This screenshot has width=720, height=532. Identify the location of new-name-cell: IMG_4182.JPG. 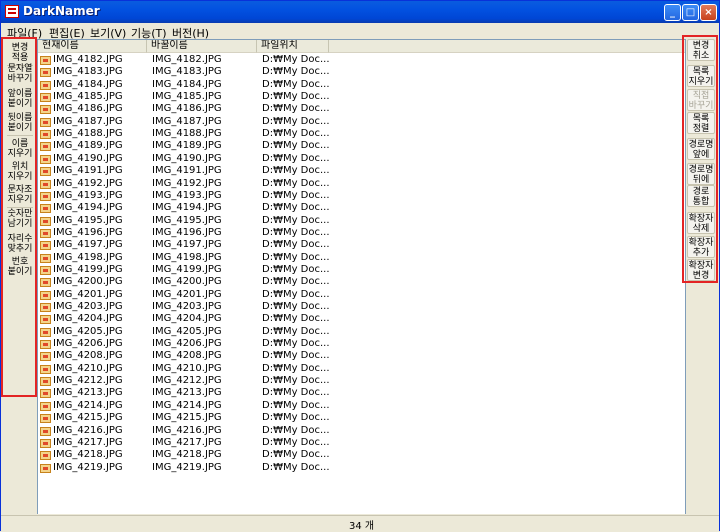
(187, 59).